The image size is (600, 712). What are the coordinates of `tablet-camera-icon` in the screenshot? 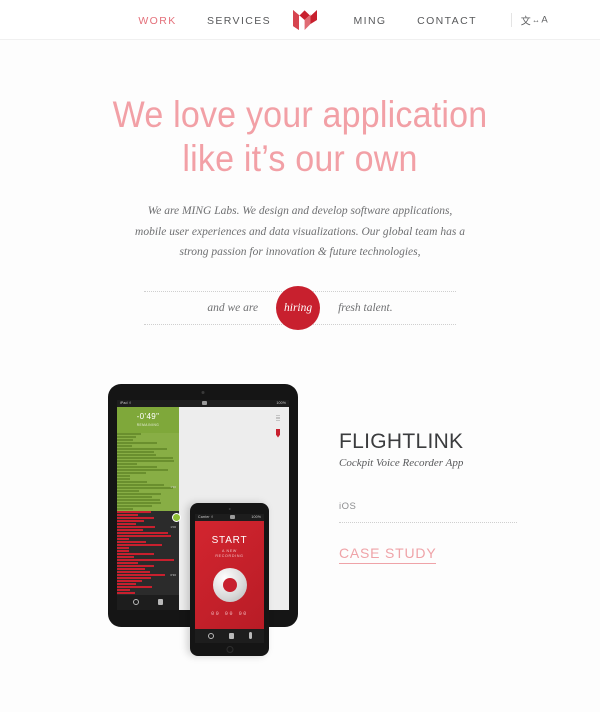 It's located at (203, 392).